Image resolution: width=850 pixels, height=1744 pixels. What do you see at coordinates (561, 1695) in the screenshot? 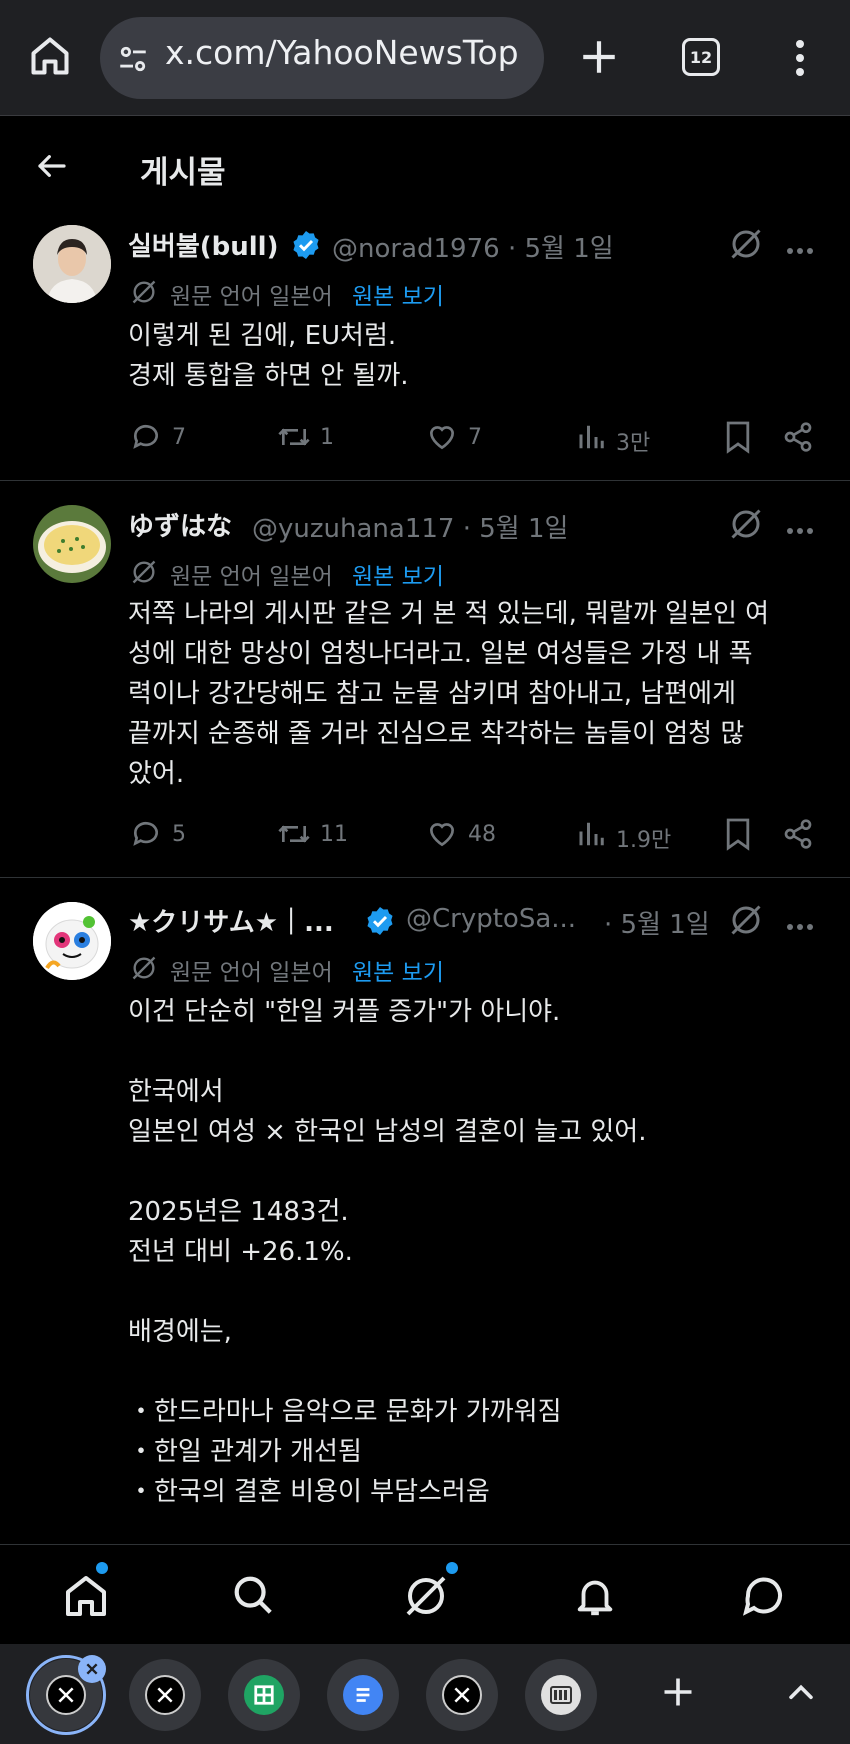
I see `tab-site` at bounding box center [561, 1695].